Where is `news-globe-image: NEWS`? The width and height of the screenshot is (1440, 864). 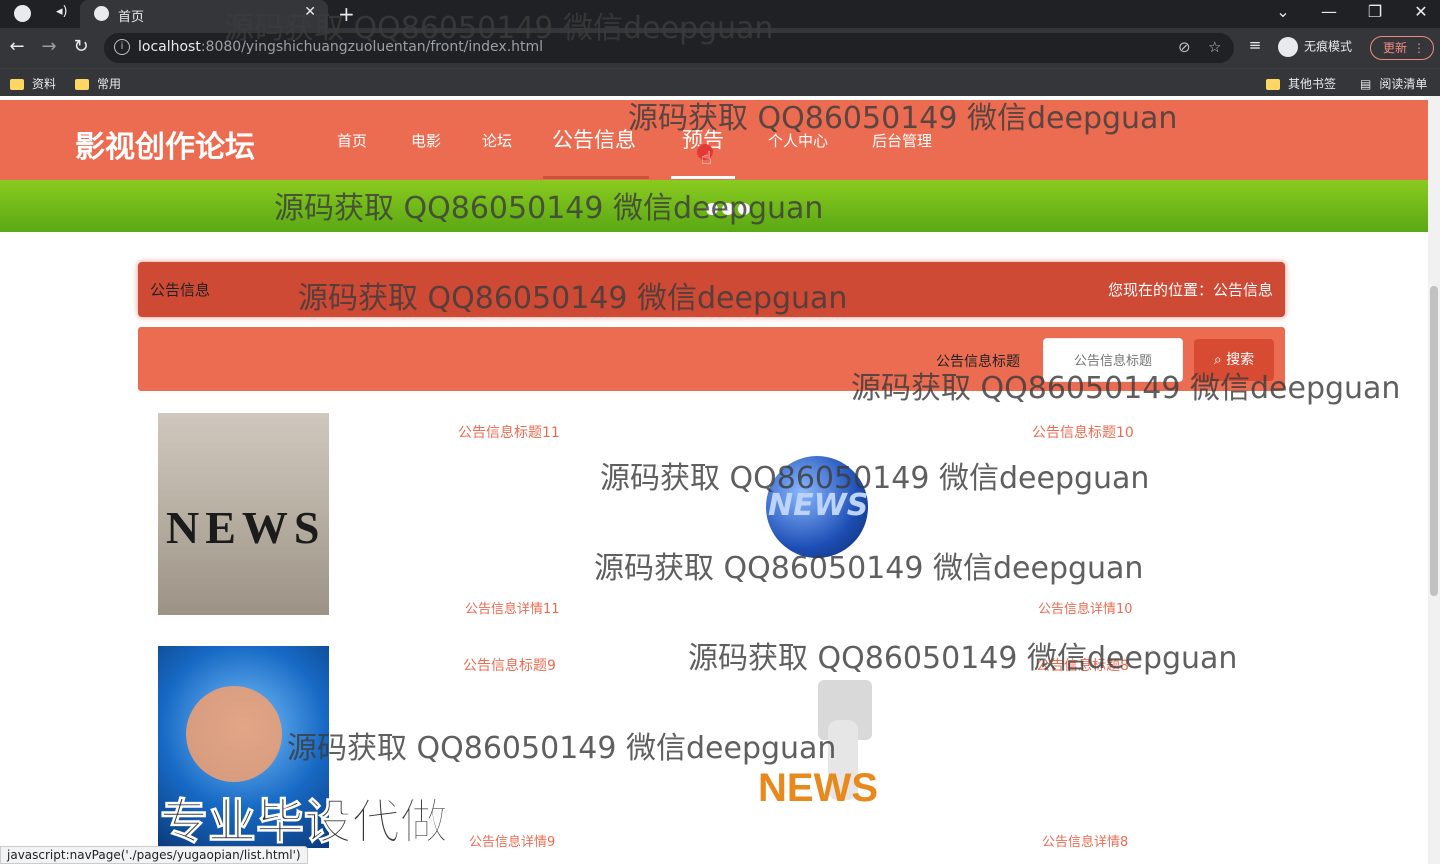 news-globe-image: NEWS is located at coordinates (817, 507).